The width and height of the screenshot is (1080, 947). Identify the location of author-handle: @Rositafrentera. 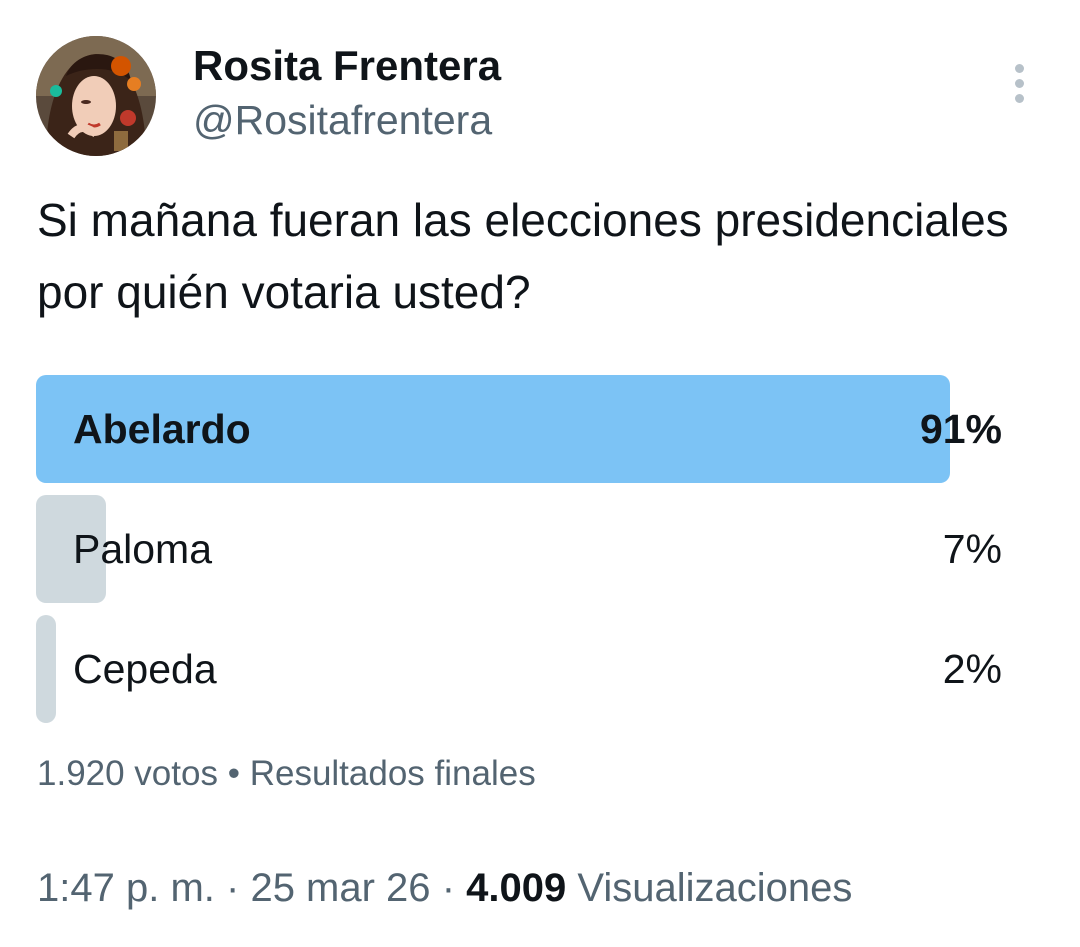
(342, 120).